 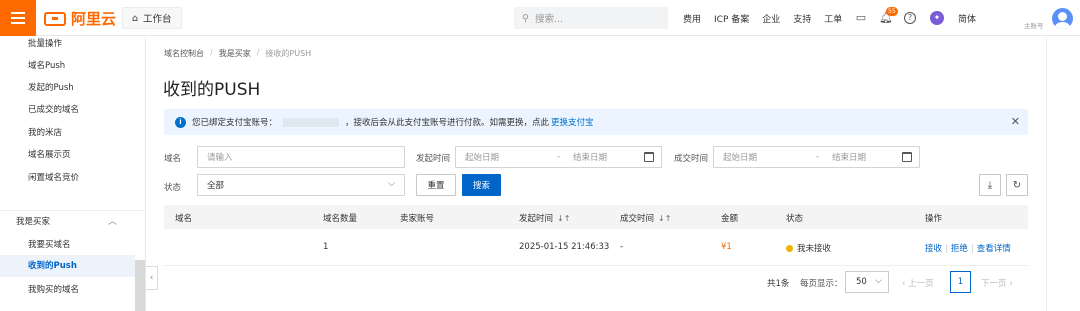 I want to click on sidebar-item-idle-bidding: 闲置域名竞价, so click(x=53, y=177).